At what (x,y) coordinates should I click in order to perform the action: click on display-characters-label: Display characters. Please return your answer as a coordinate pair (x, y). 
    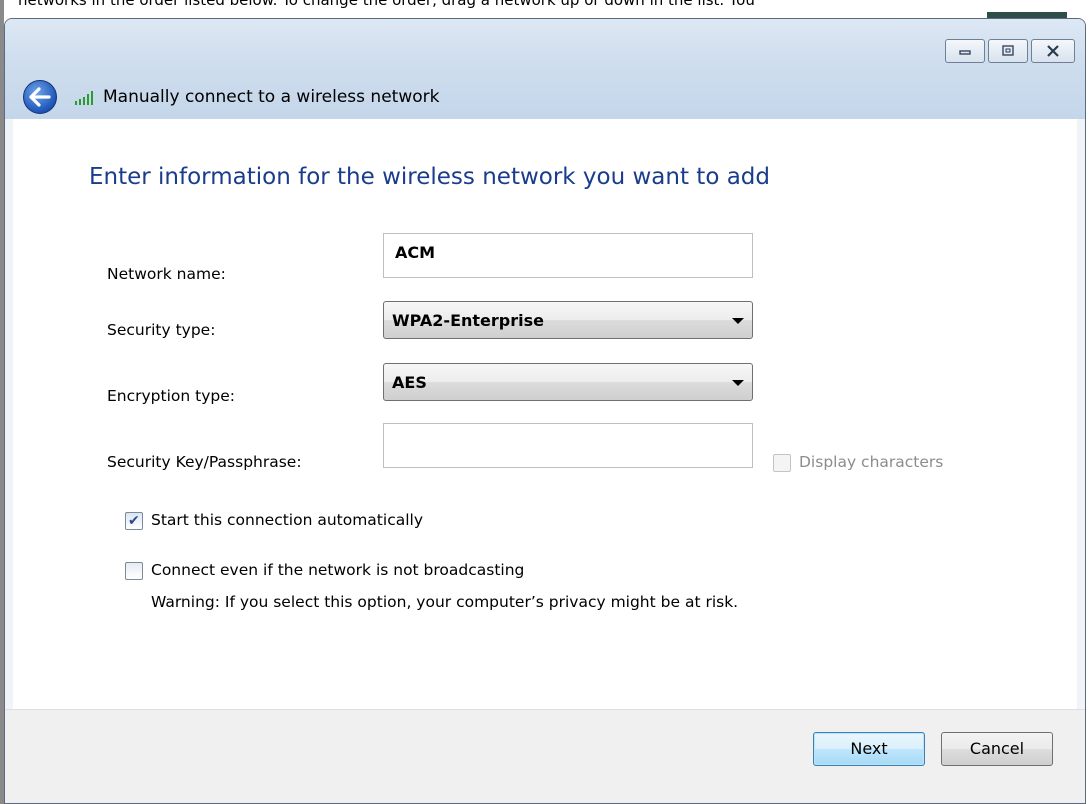
    Looking at the image, I should click on (871, 462).